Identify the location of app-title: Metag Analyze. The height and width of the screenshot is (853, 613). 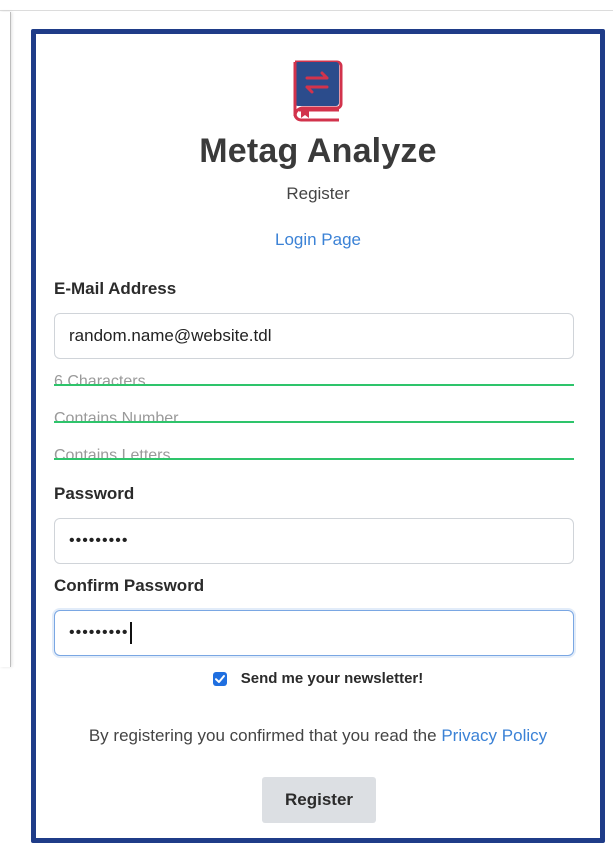
(318, 151).